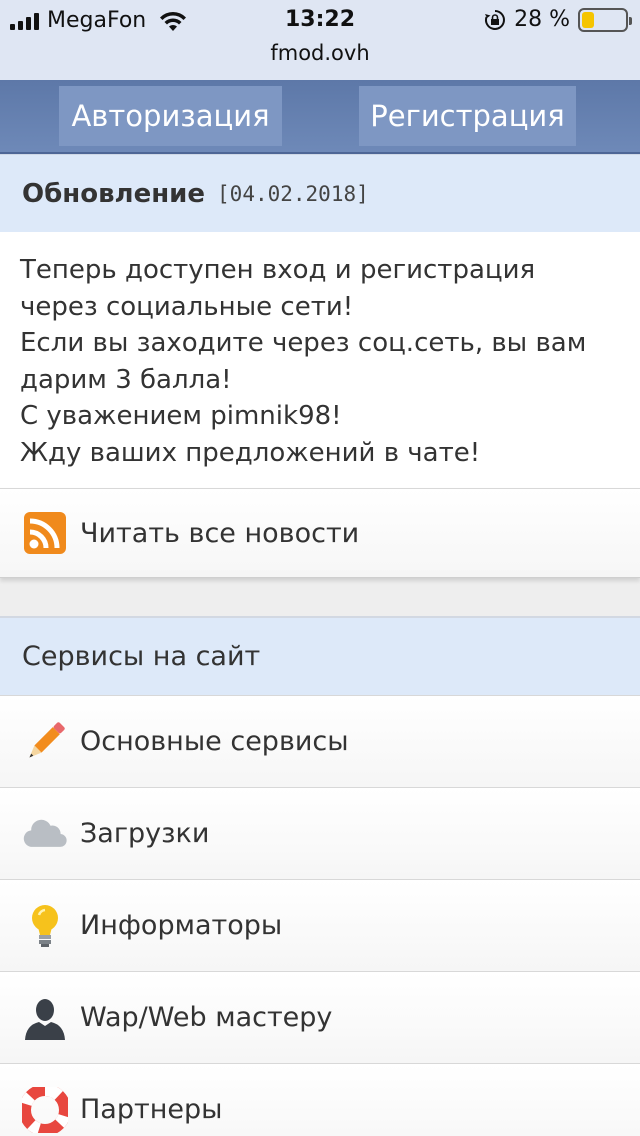  Describe the element at coordinates (320, 40) in the screenshot. I see `status-bar: MegaFon 13:22 28 % fmod.ovh` at that location.